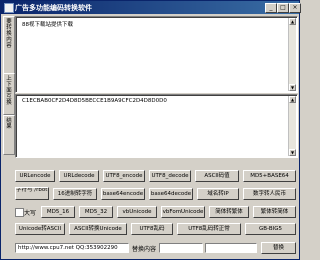  Describe the element at coordinates (218, 194) in the screenshot. I see `domain-to-ip-button: 域名转IP` at that location.